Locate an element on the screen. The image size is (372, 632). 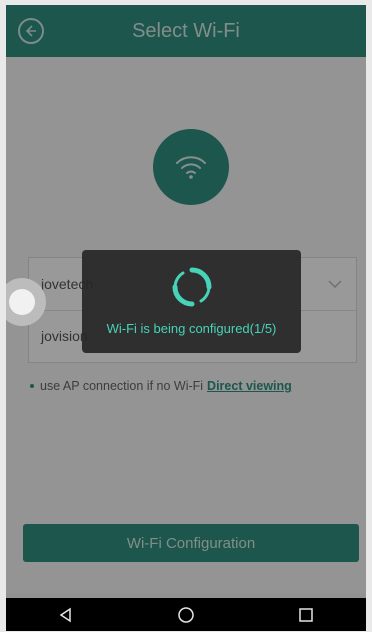
floating-button-inner is located at coordinates (22, 302).